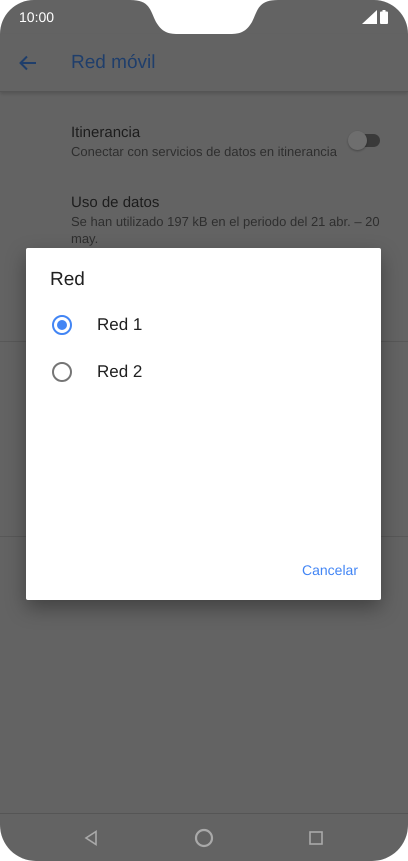 The width and height of the screenshot is (408, 861). Describe the element at coordinates (113, 63) in the screenshot. I see `screen-title: Red móvil` at that location.